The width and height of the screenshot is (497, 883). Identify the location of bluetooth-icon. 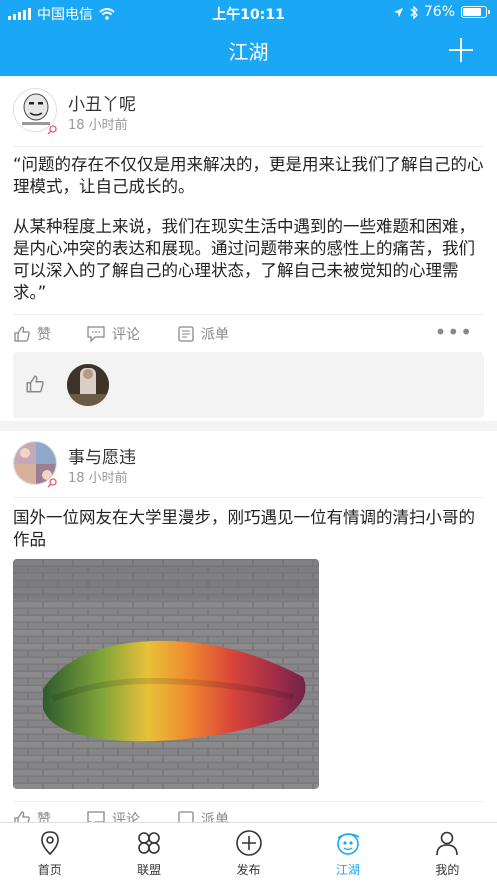
(414, 12).